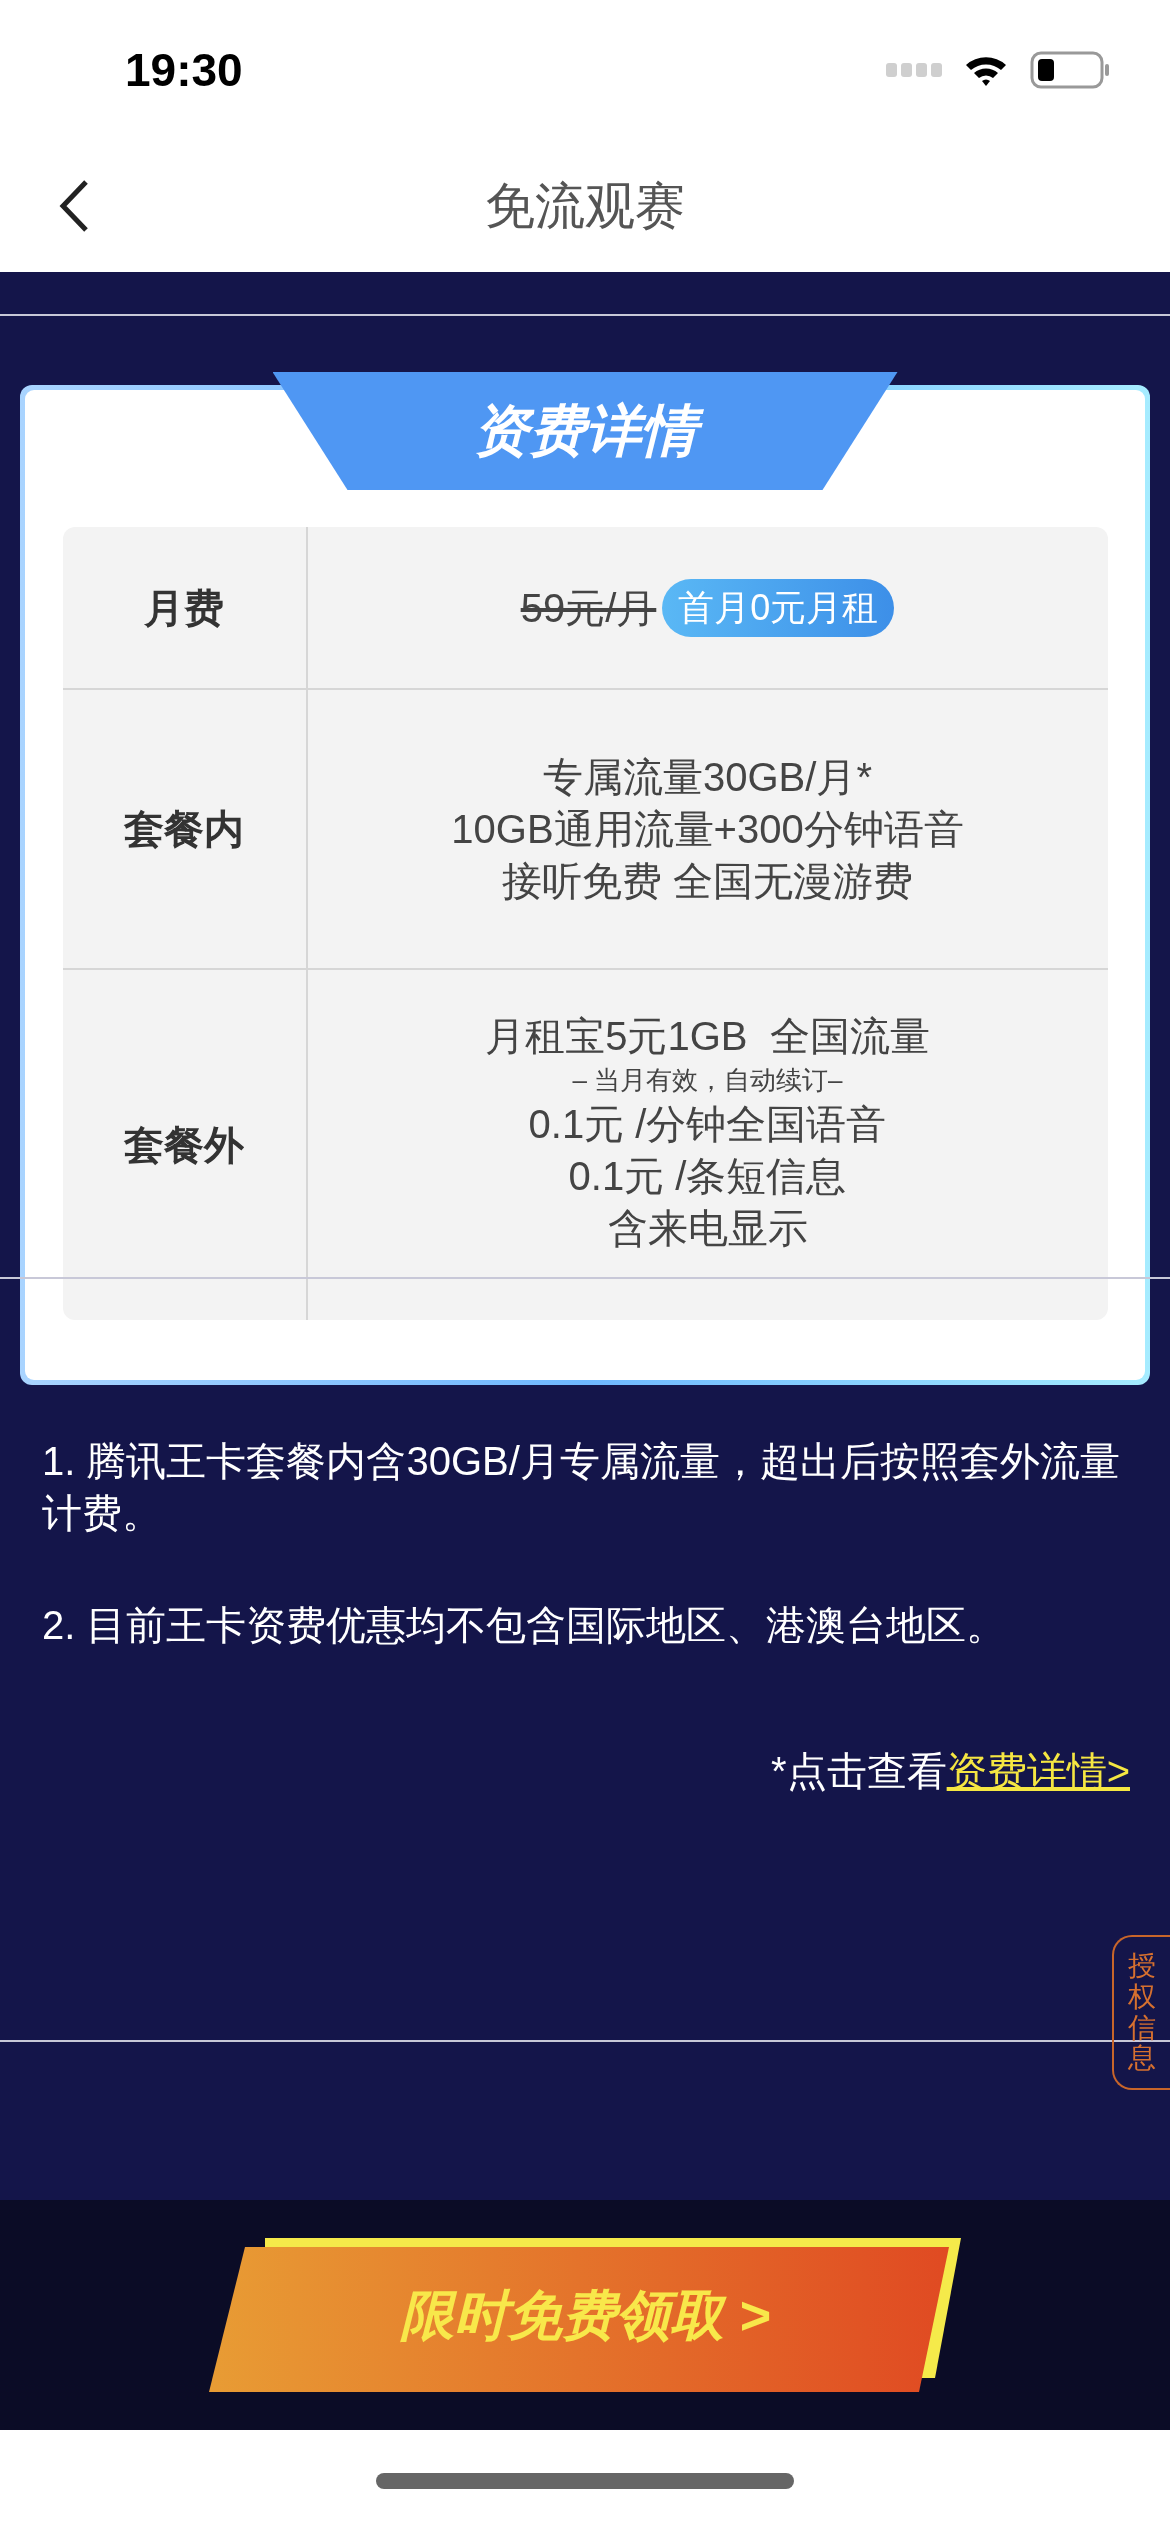 The image size is (1170, 2532). What do you see at coordinates (184, 1145) in the screenshot?
I see `row-label: 套餐外` at bounding box center [184, 1145].